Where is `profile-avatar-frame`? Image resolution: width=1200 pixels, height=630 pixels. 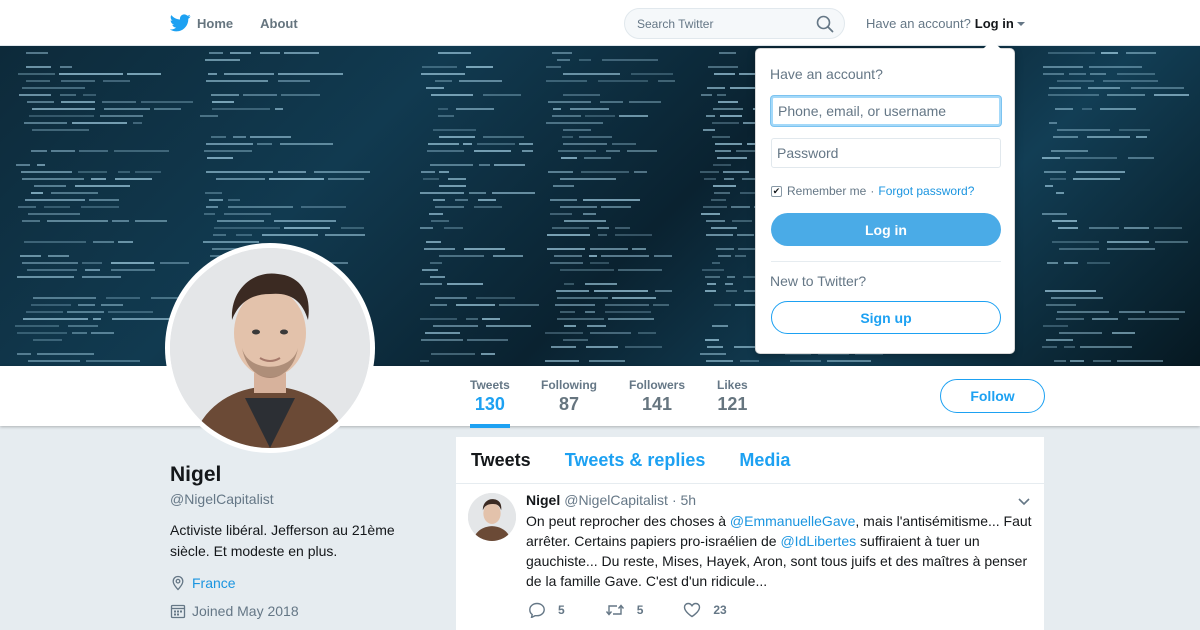 profile-avatar-frame is located at coordinates (270, 348).